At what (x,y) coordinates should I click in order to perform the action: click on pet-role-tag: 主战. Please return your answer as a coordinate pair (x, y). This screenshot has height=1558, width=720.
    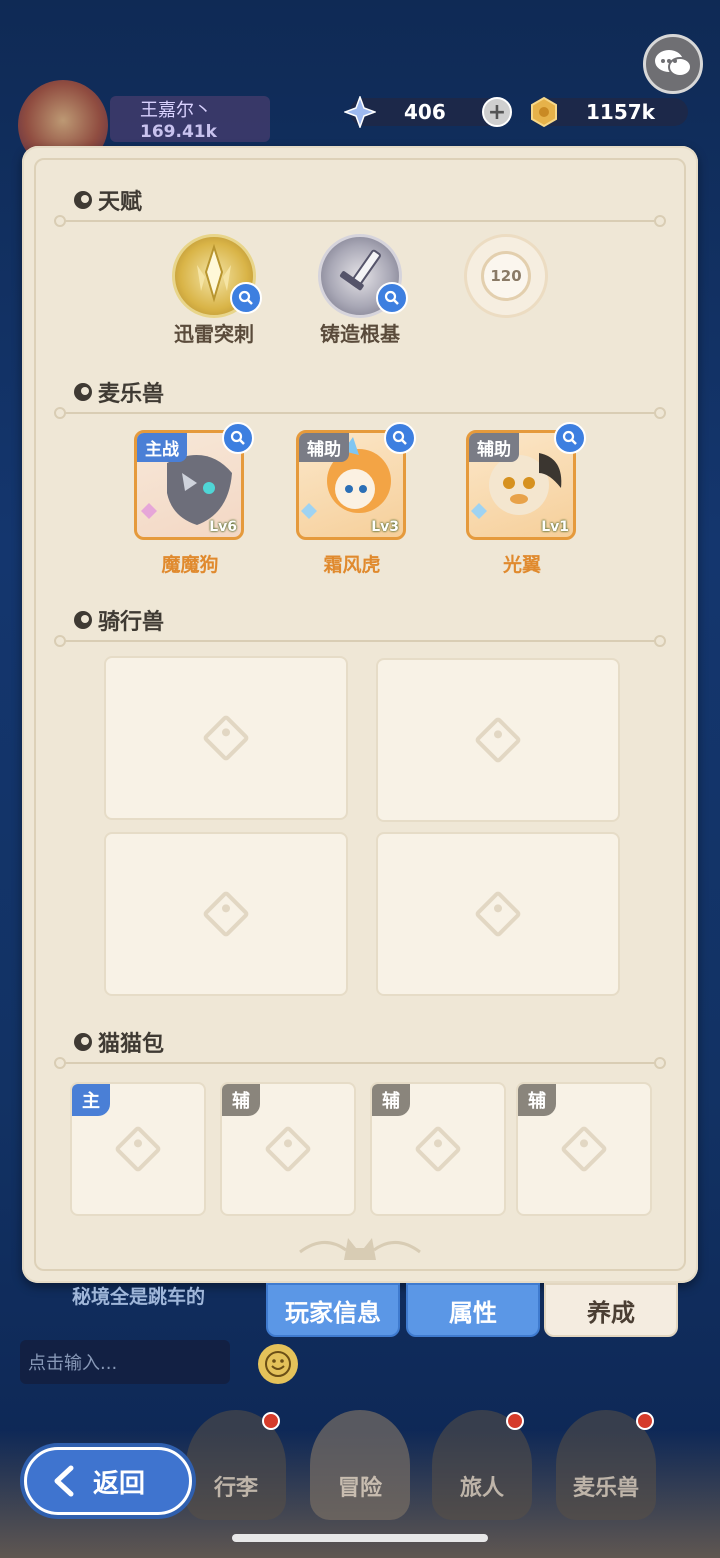
    Looking at the image, I should click on (162, 447).